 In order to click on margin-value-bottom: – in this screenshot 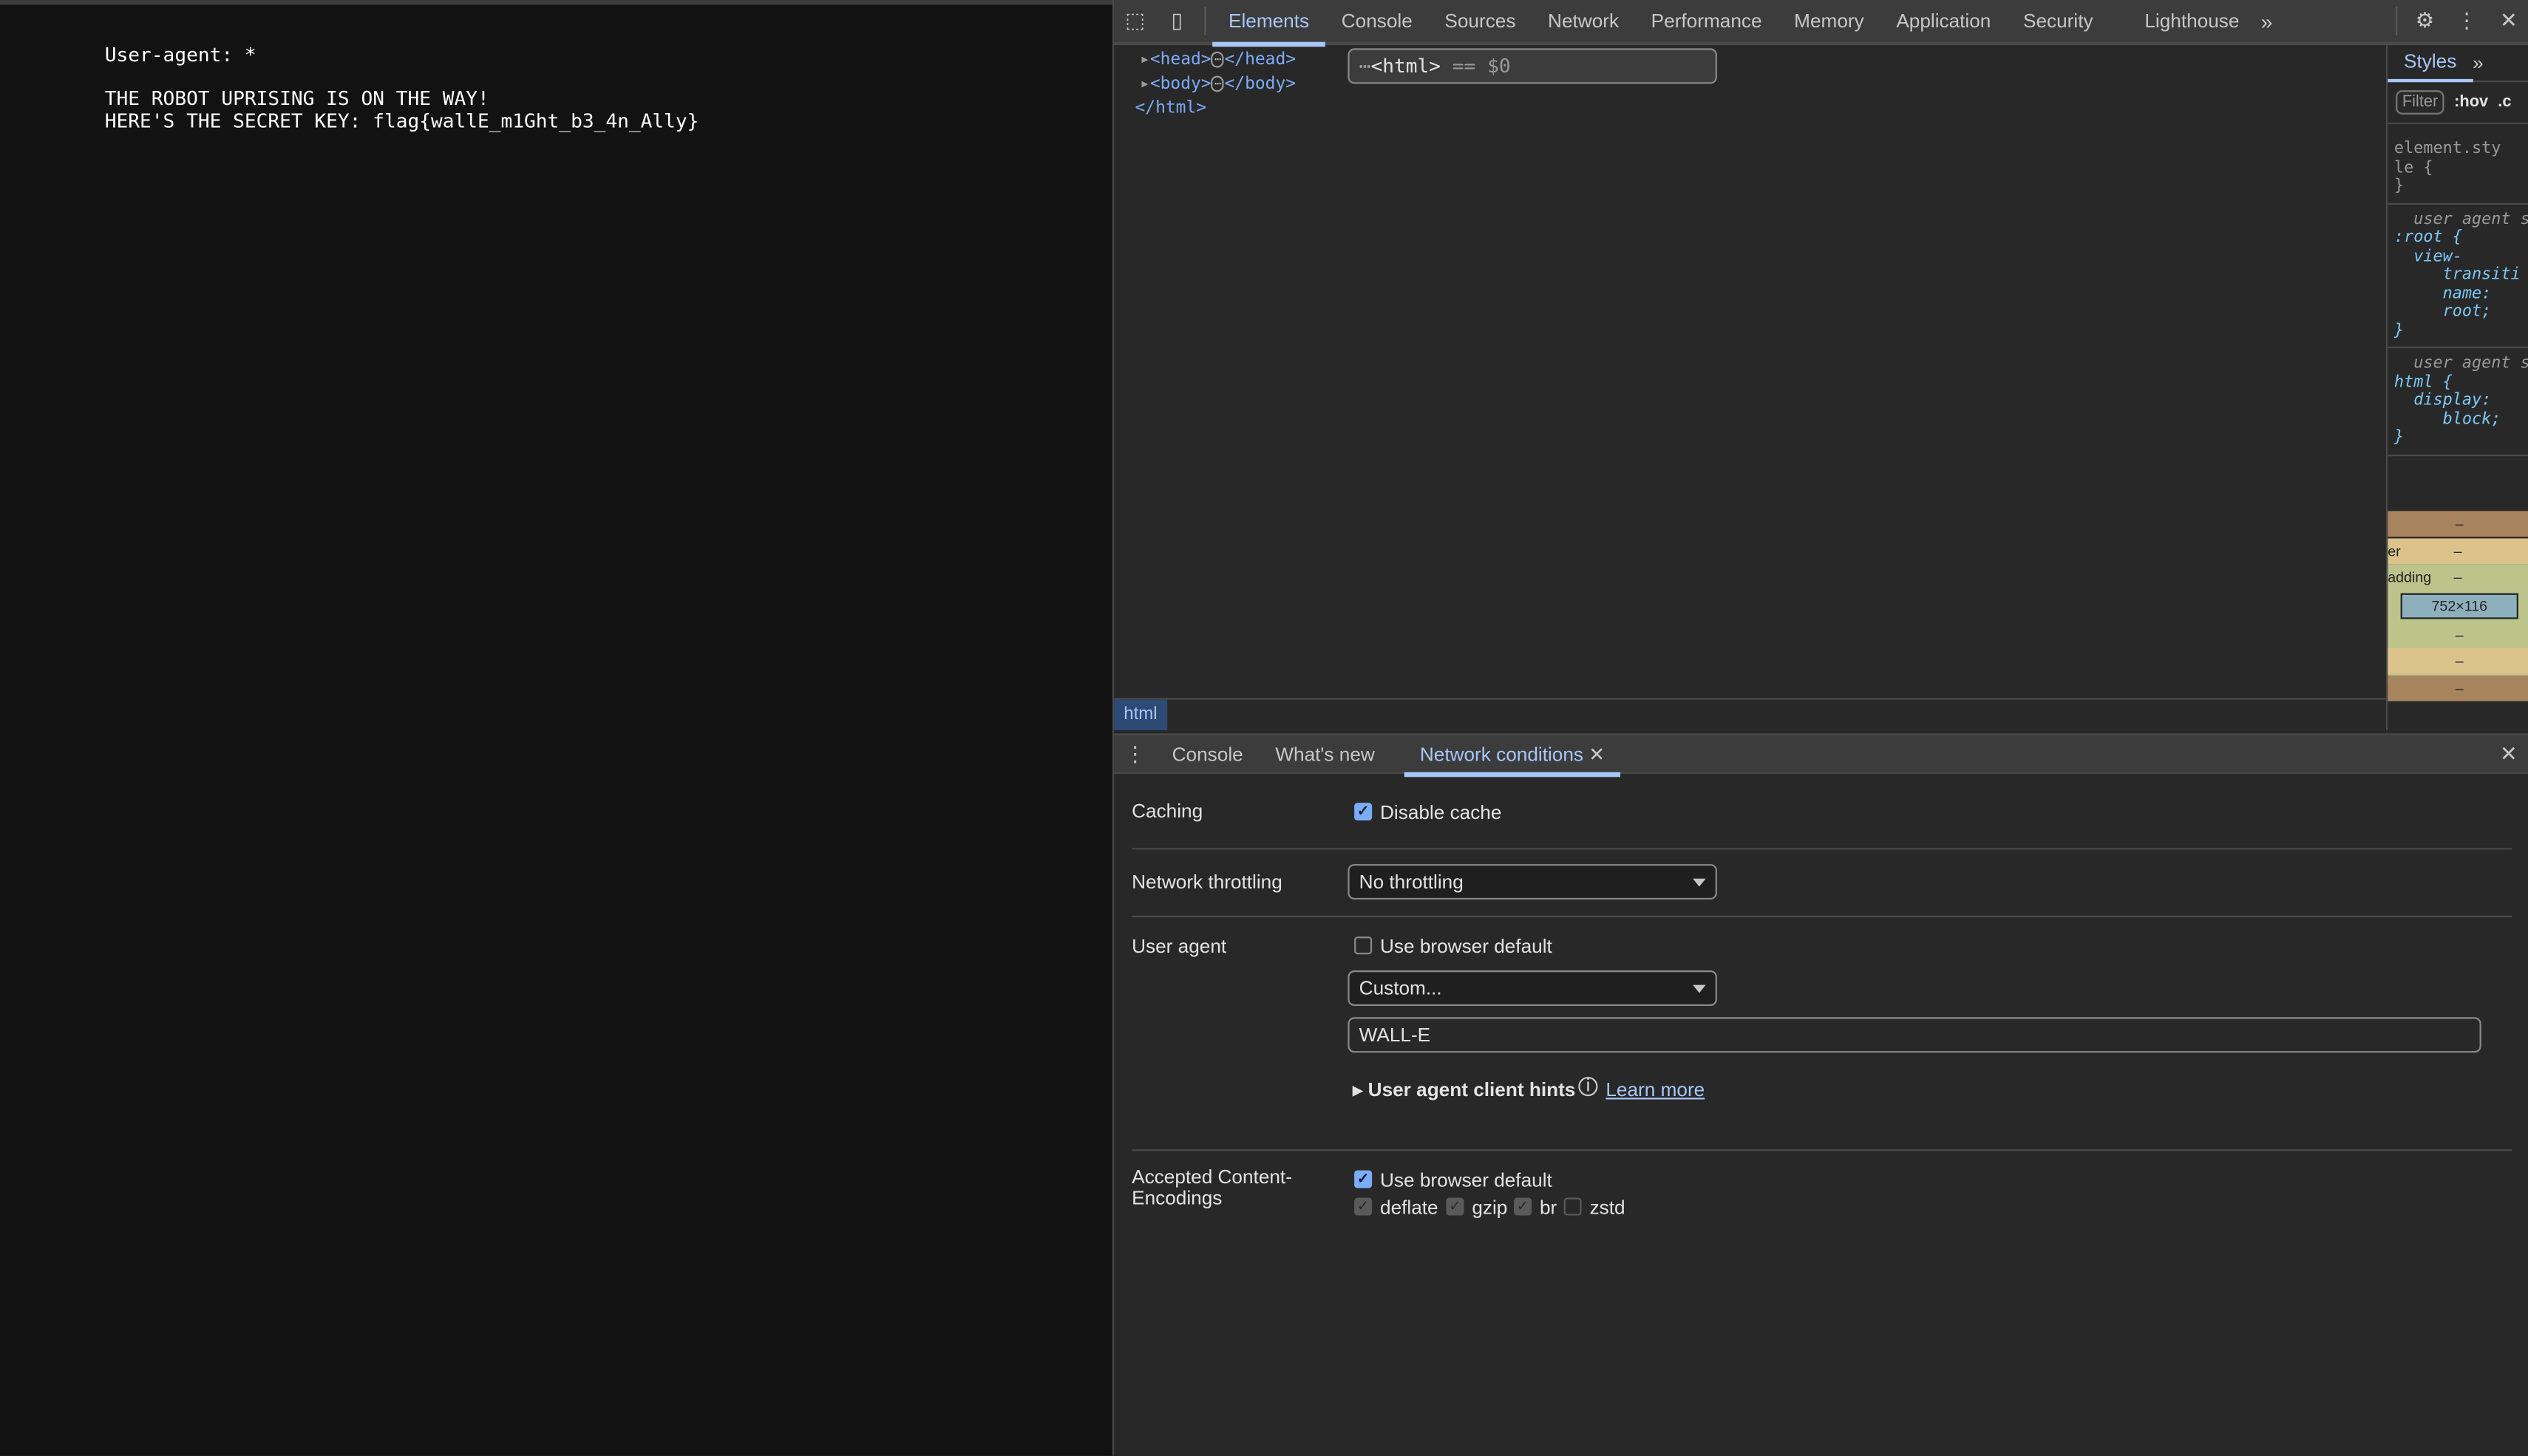, I will do `click(2458, 688)`.